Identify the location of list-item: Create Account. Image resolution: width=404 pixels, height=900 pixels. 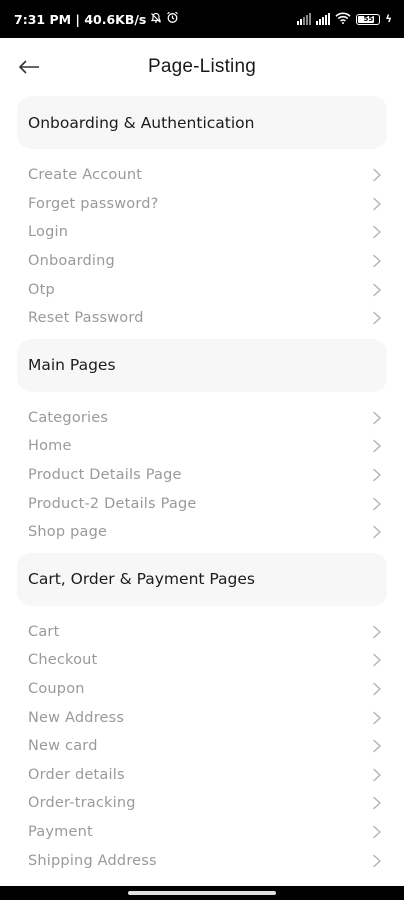
(202, 175).